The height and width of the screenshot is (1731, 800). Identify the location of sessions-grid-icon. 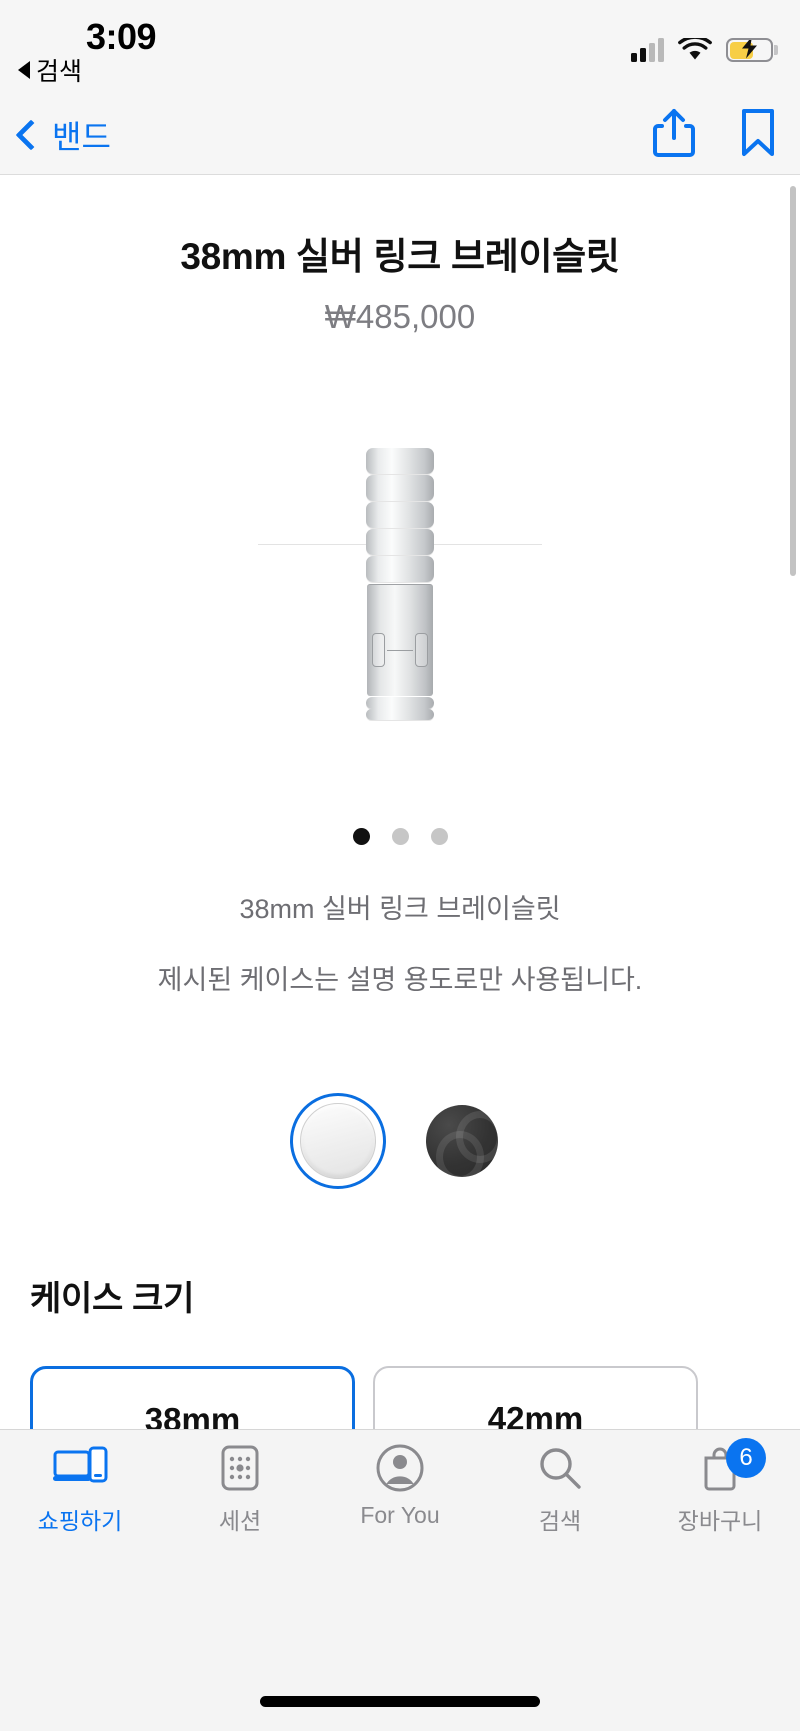
(240, 1468).